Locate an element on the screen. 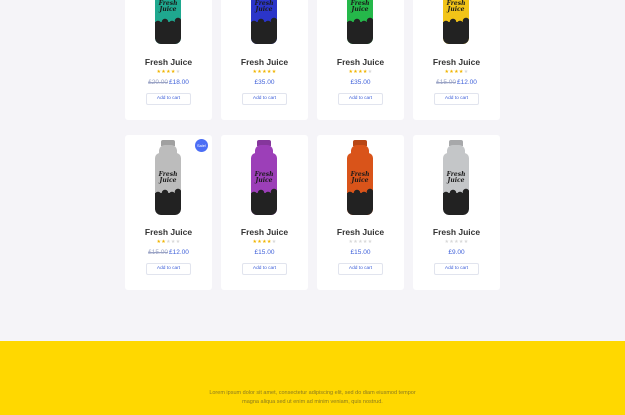 This screenshot has height=415, width=625. product-price: £9.00 is located at coordinates (456, 252).